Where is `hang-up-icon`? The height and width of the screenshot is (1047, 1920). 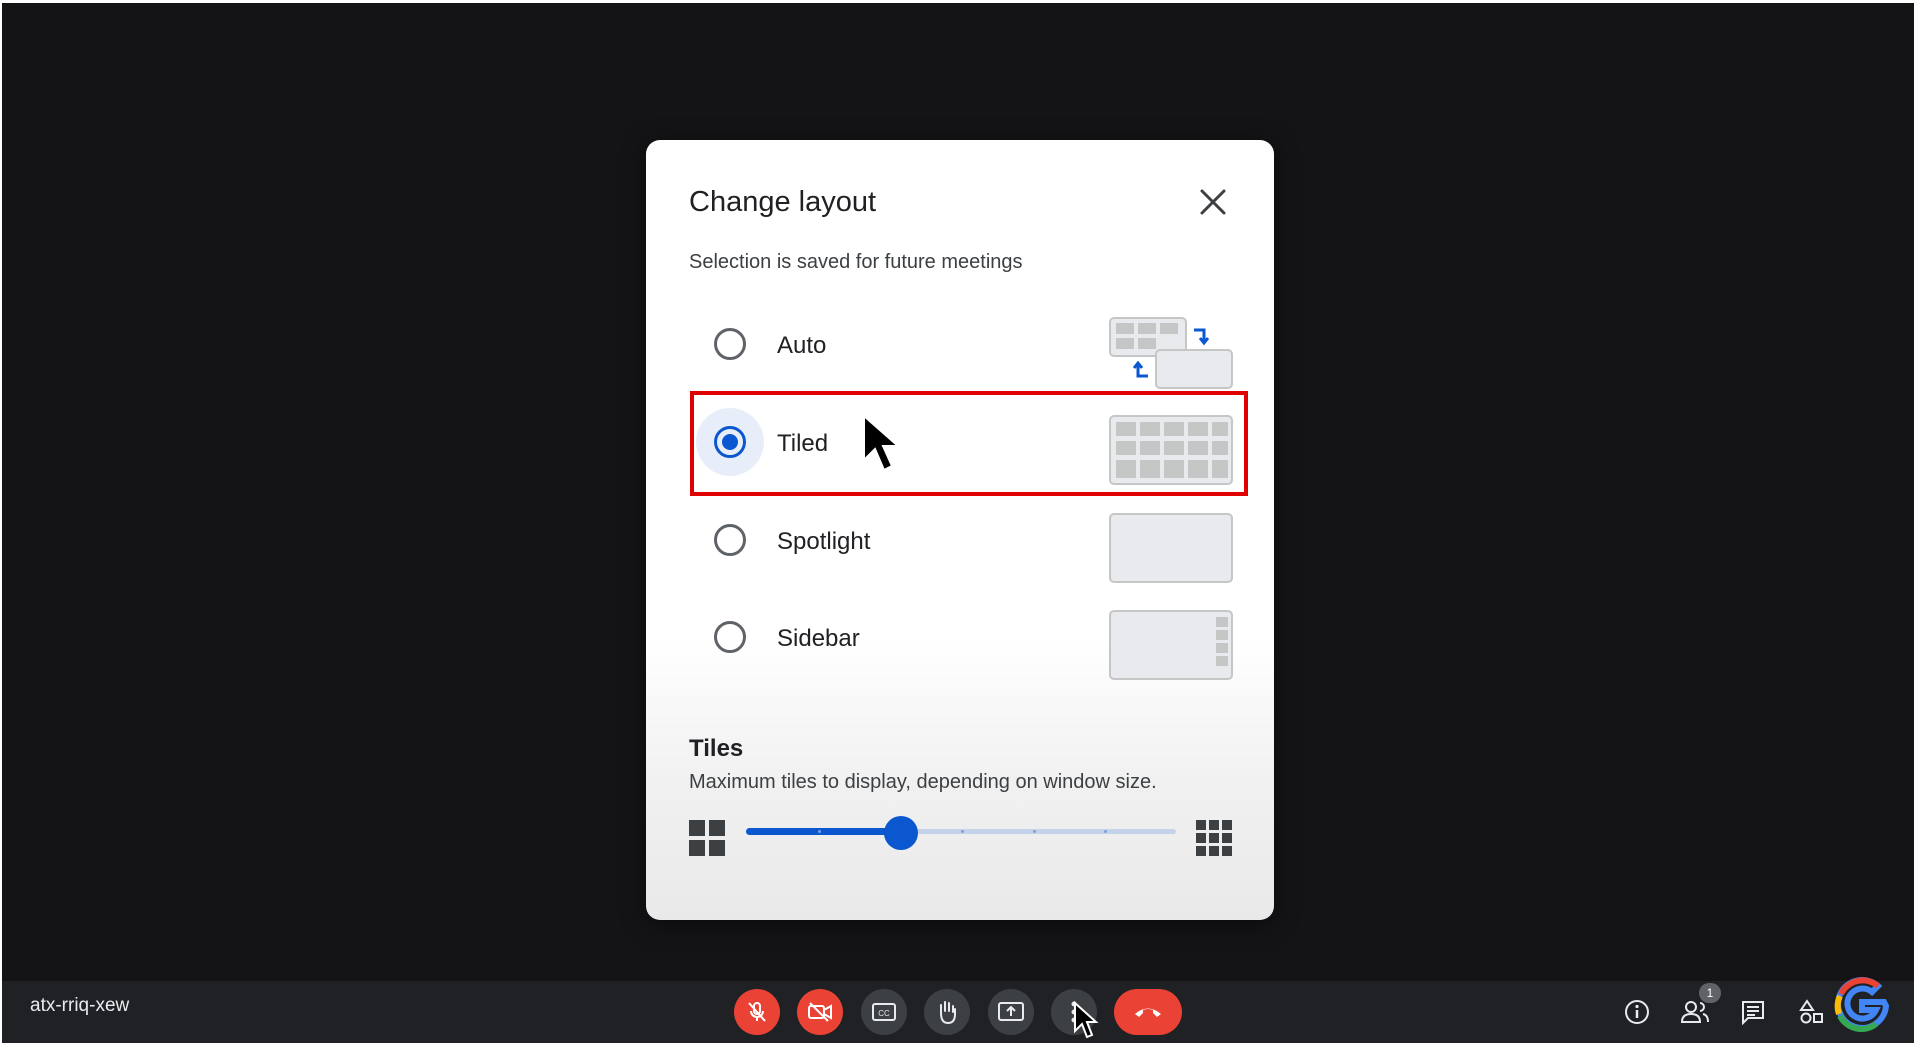
hang-up-icon is located at coordinates (1148, 1012).